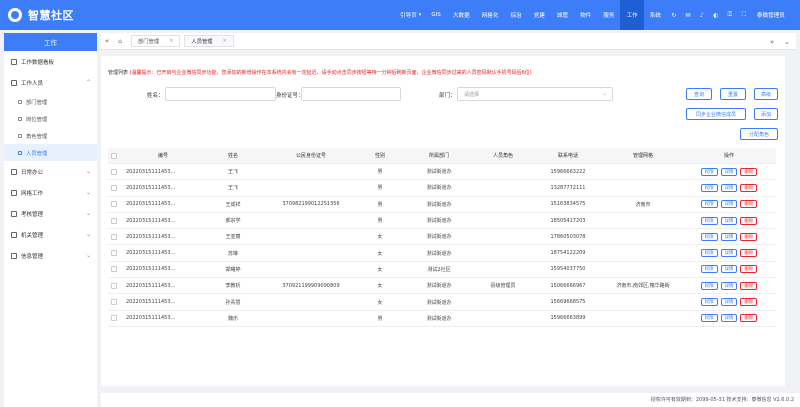 This screenshot has width=800, height=407. What do you see at coordinates (702, 15) in the screenshot?
I see `bell-icon: ♪` at bounding box center [702, 15].